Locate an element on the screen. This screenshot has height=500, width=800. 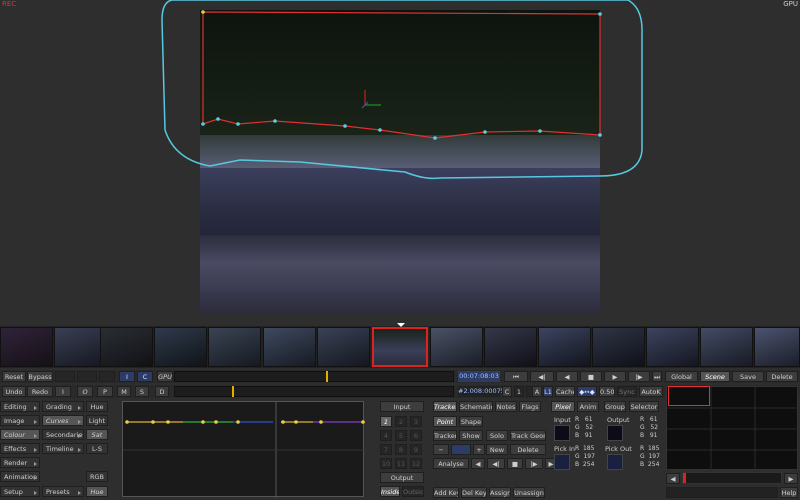
inner-roto-shape is located at coordinates (401, 75).